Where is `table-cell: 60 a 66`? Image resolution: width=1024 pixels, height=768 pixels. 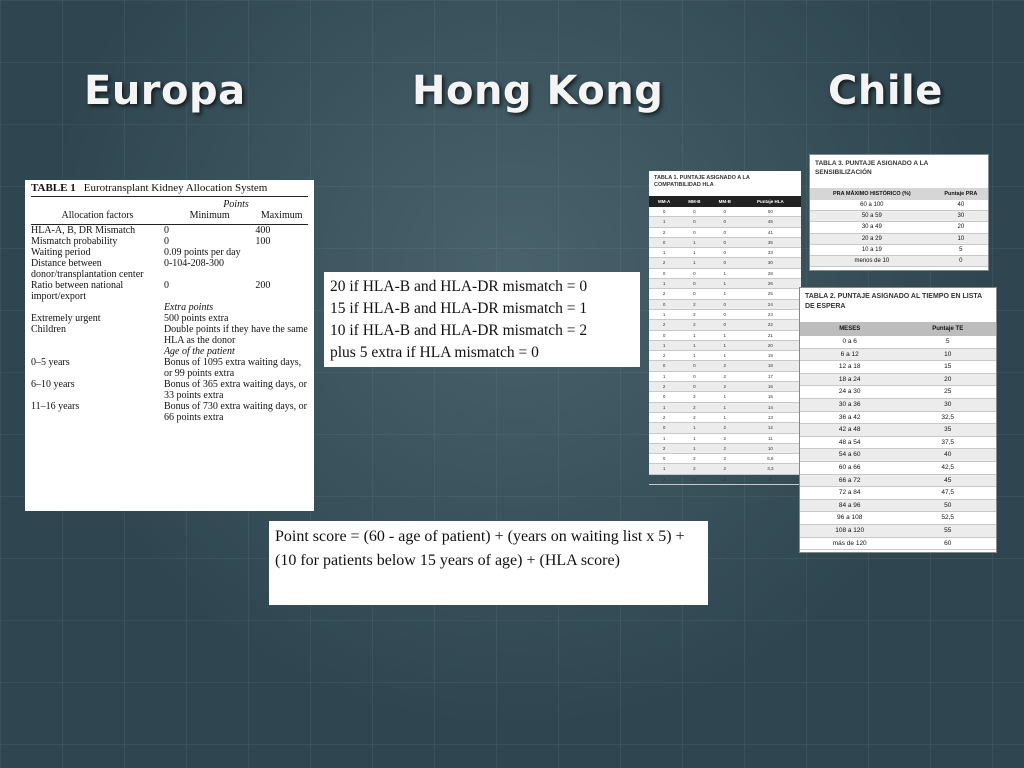 table-cell: 60 a 66 is located at coordinates (850, 468).